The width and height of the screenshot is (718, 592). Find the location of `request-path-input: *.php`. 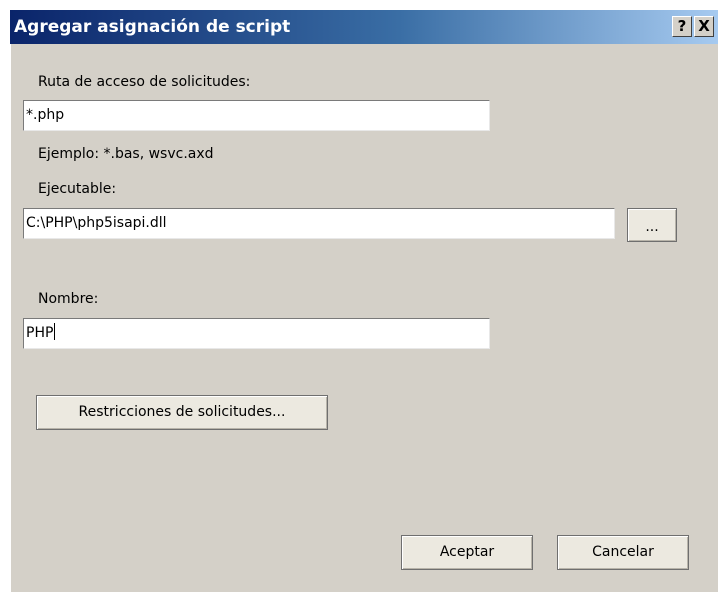

request-path-input: *.php is located at coordinates (256, 115).